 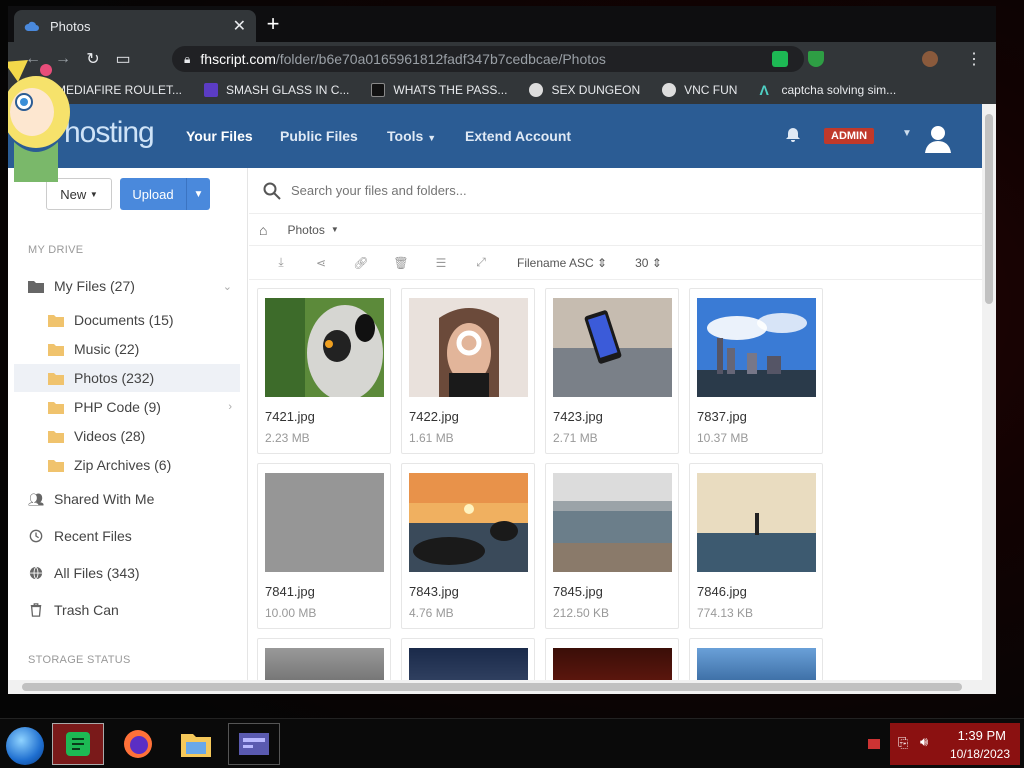 I want to click on bookmark-star-button: ▭, so click(x=123, y=59).